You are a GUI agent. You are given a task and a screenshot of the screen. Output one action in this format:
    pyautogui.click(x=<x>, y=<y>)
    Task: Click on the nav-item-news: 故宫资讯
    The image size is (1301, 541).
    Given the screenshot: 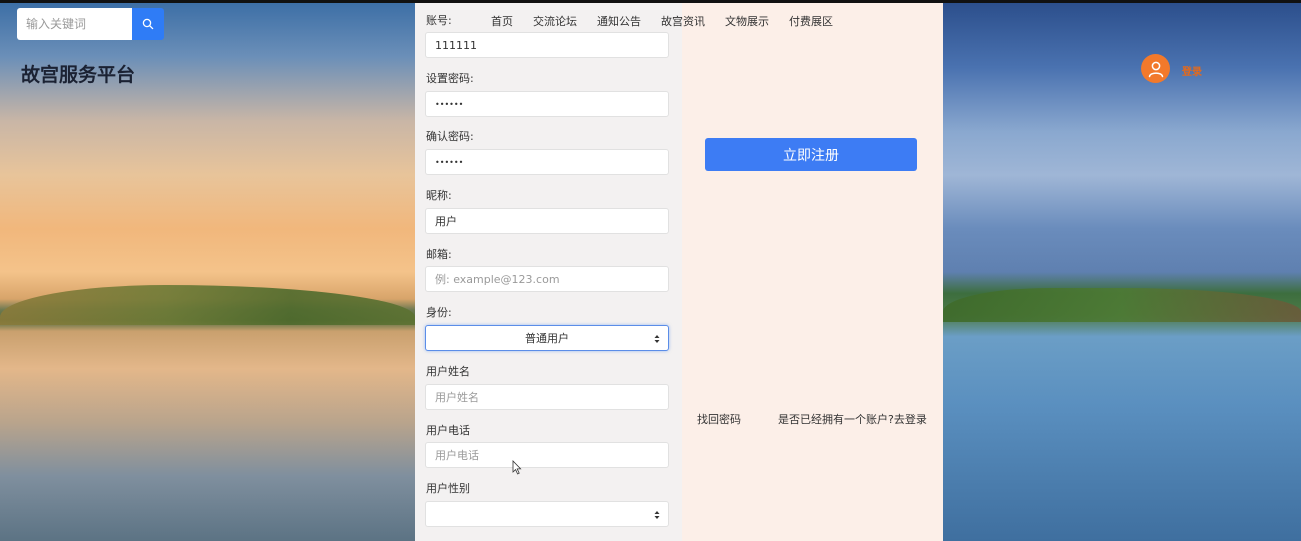 What is the action you would take?
    pyautogui.click(x=683, y=21)
    